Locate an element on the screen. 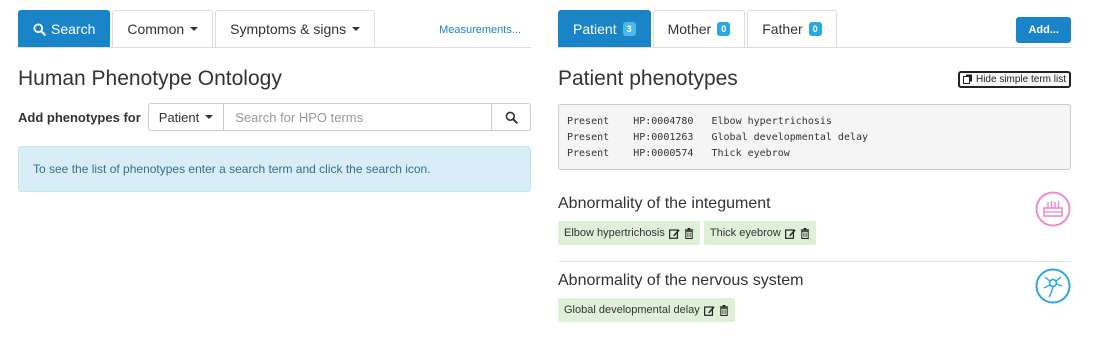 The image size is (1112, 350). search-button is located at coordinates (511, 117).